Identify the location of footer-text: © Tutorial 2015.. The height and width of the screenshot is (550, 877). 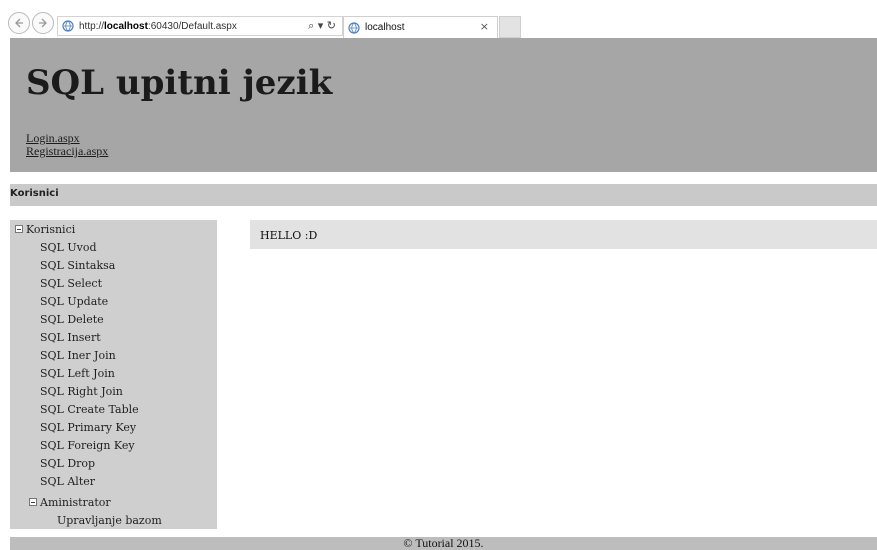
(443, 543).